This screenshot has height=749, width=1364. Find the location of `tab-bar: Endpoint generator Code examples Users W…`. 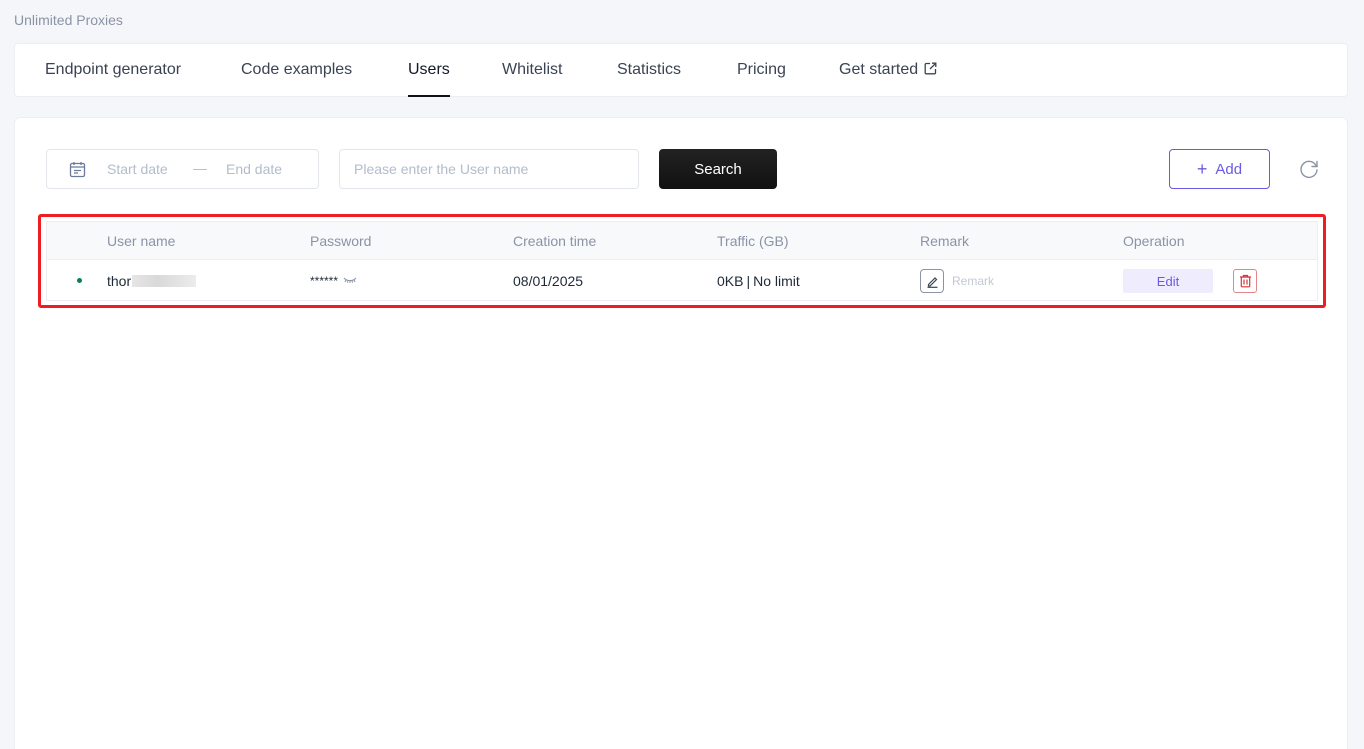

tab-bar: Endpoint generator Code examples Users W… is located at coordinates (681, 70).